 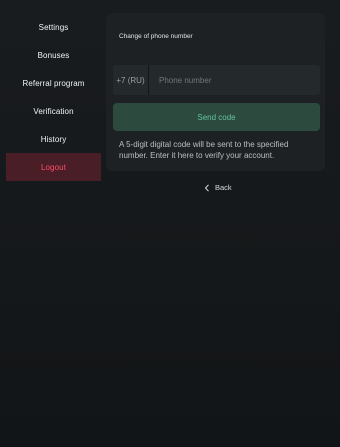 What do you see at coordinates (156, 36) in the screenshot?
I see `card-title: Change of phone number` at bounding box center [156, 36].